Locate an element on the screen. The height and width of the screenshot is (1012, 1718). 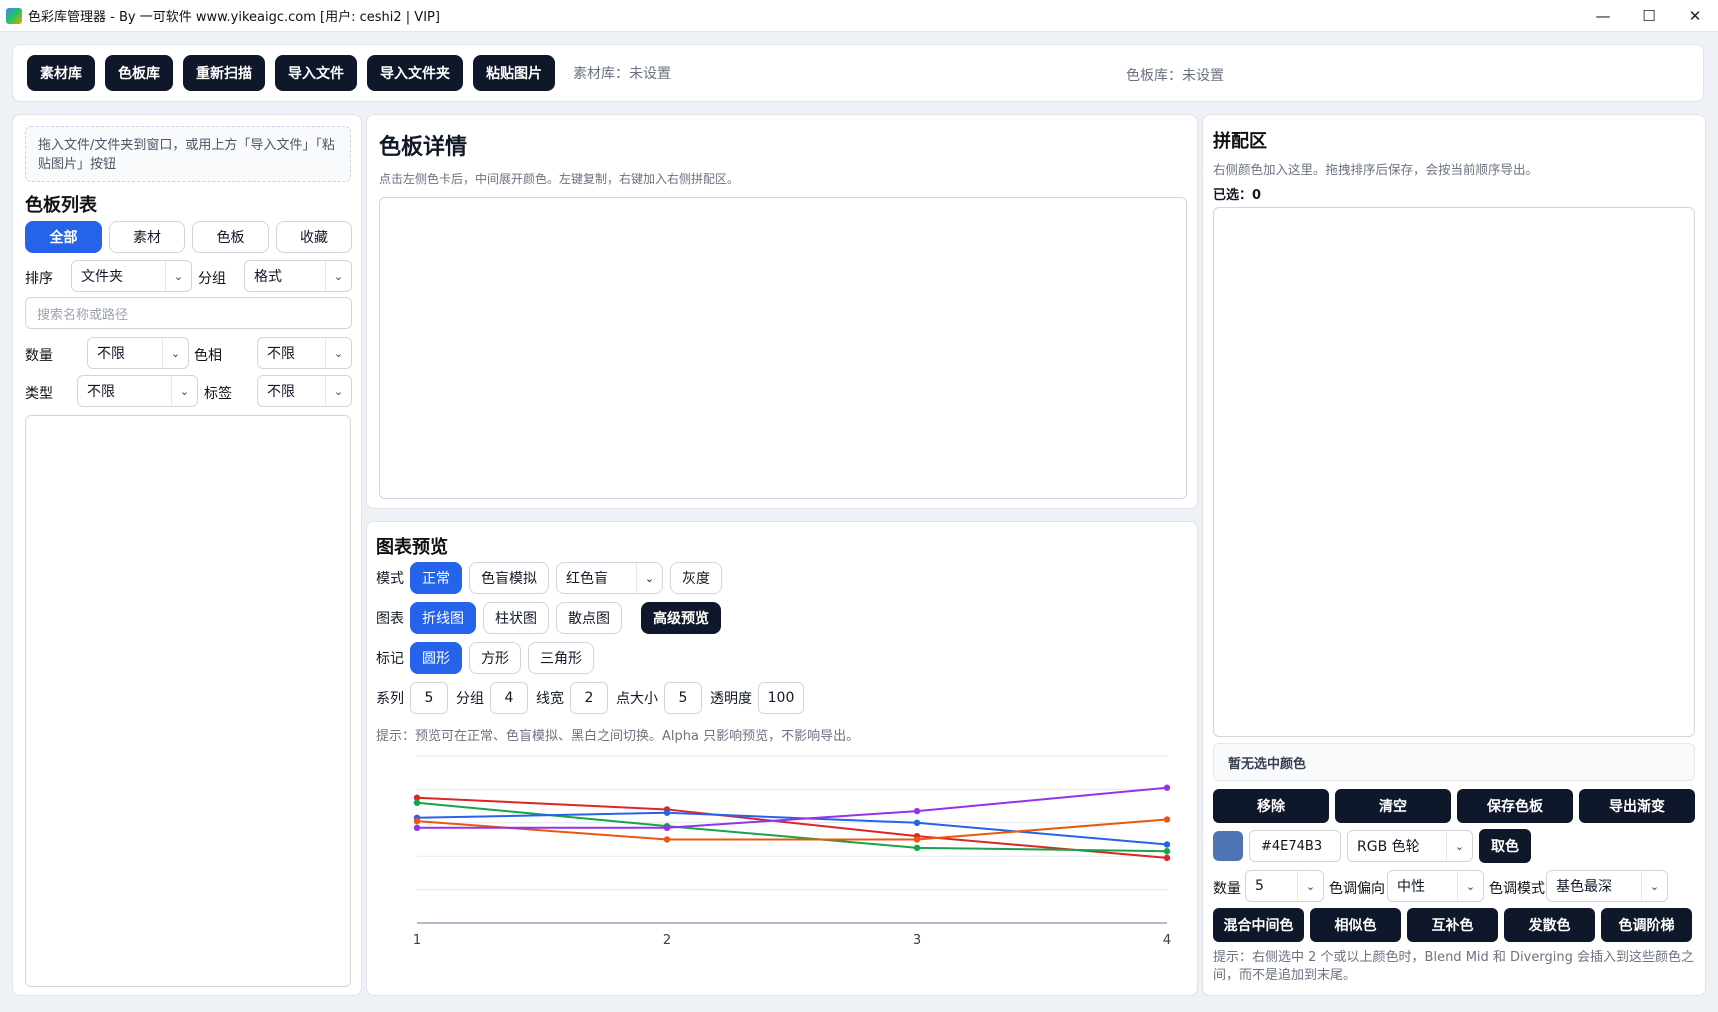
marker-square-button: 方形 is located at coordinates (495, 658).